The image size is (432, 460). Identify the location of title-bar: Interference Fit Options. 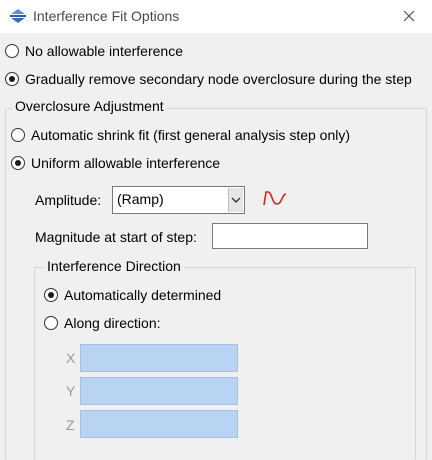
(216, 16).